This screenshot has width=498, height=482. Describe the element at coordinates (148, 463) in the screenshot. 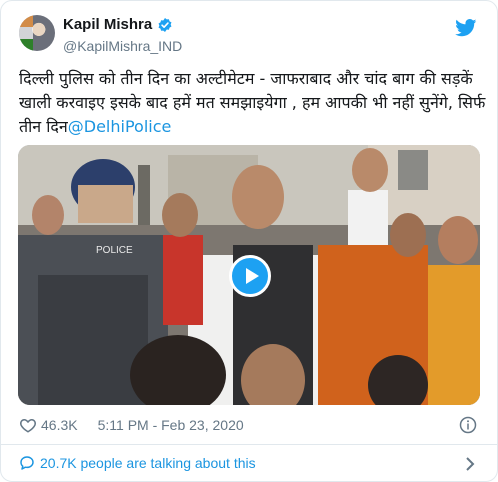

I see `conversation-label: 20.7K people are talking about this` at that location.